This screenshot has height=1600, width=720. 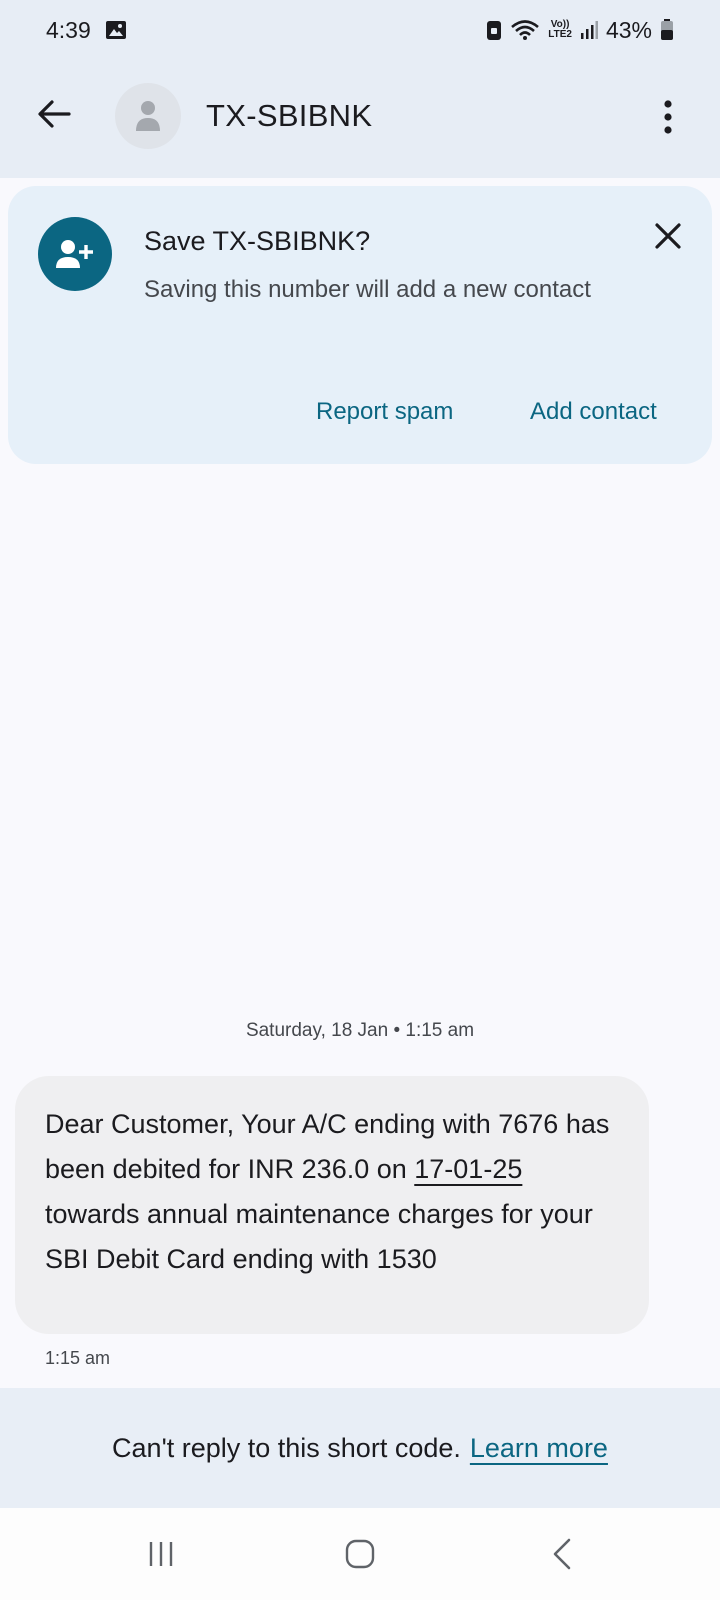 I want to click on conversation-title: TX-SBIBNK, so click(x=289, y=116).